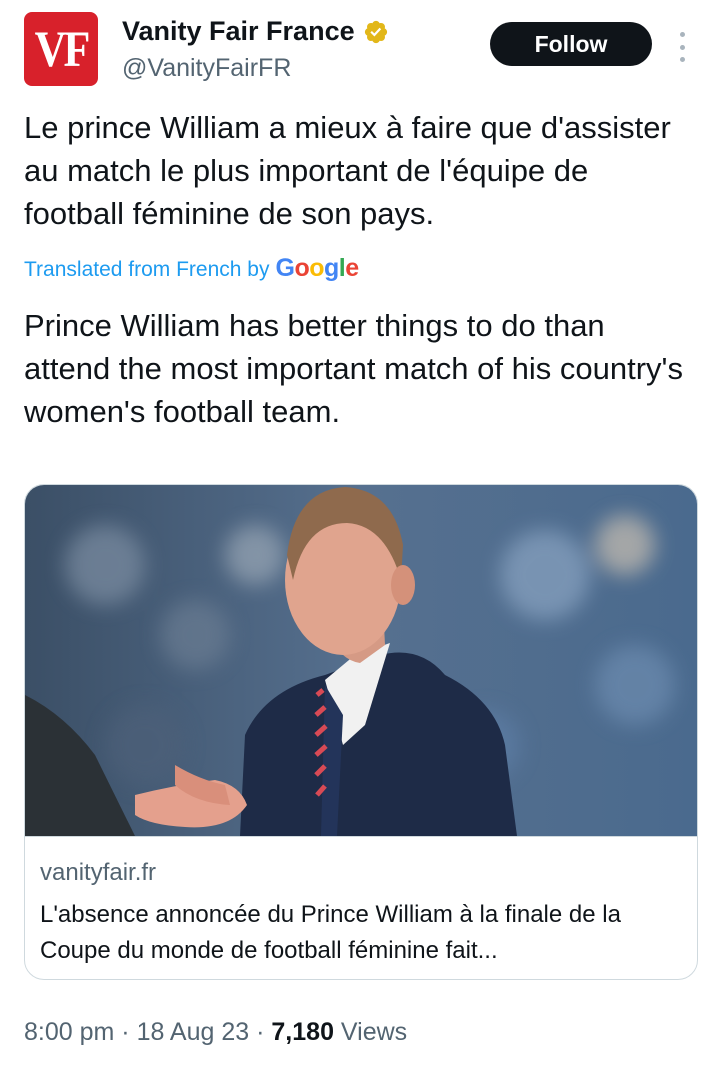 This screenshot has width=720, height=1072. Describe the element at coordinates (682, 47) in the screenshot. I see `more-vertical-icon` at that location.